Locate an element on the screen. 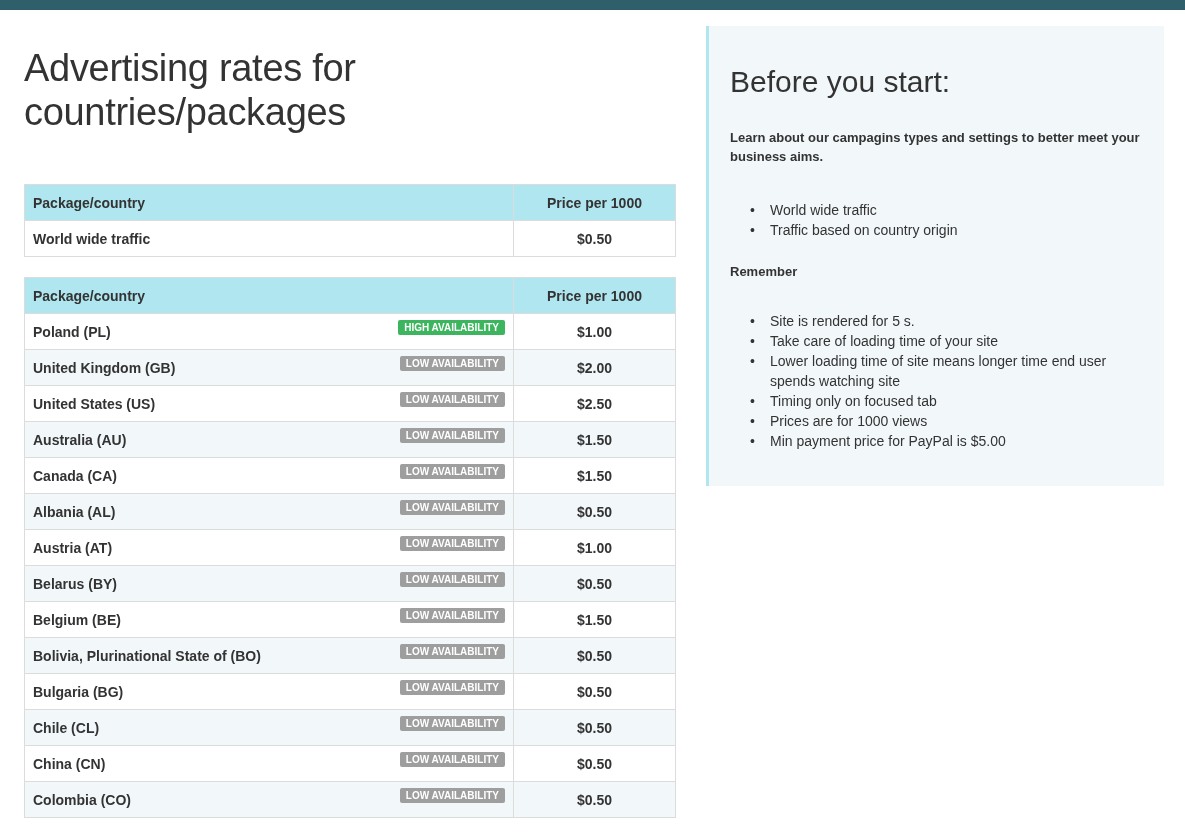 The width and height of the screenshot is (1185, 832). list-item: Timing only on focused tab is located at coordinates (853, 401).